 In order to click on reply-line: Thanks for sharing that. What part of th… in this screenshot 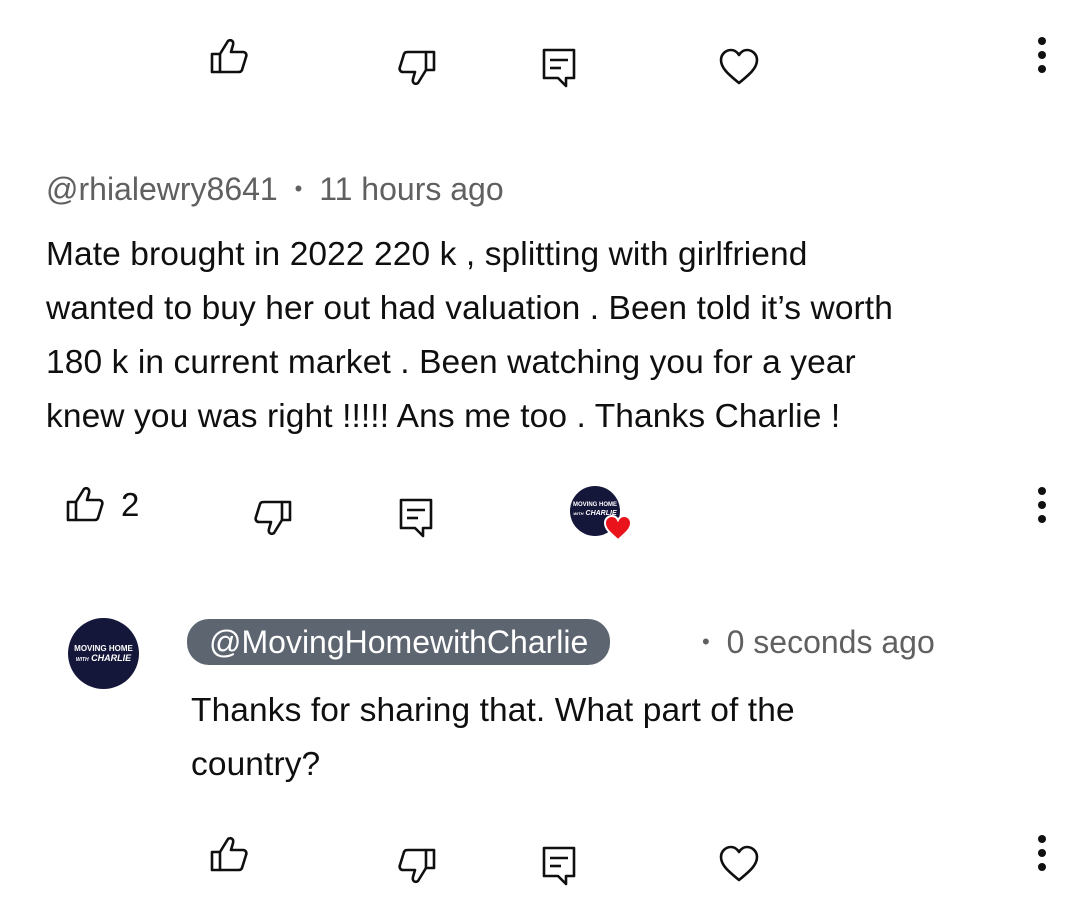, I will do `click(493, 710)`.